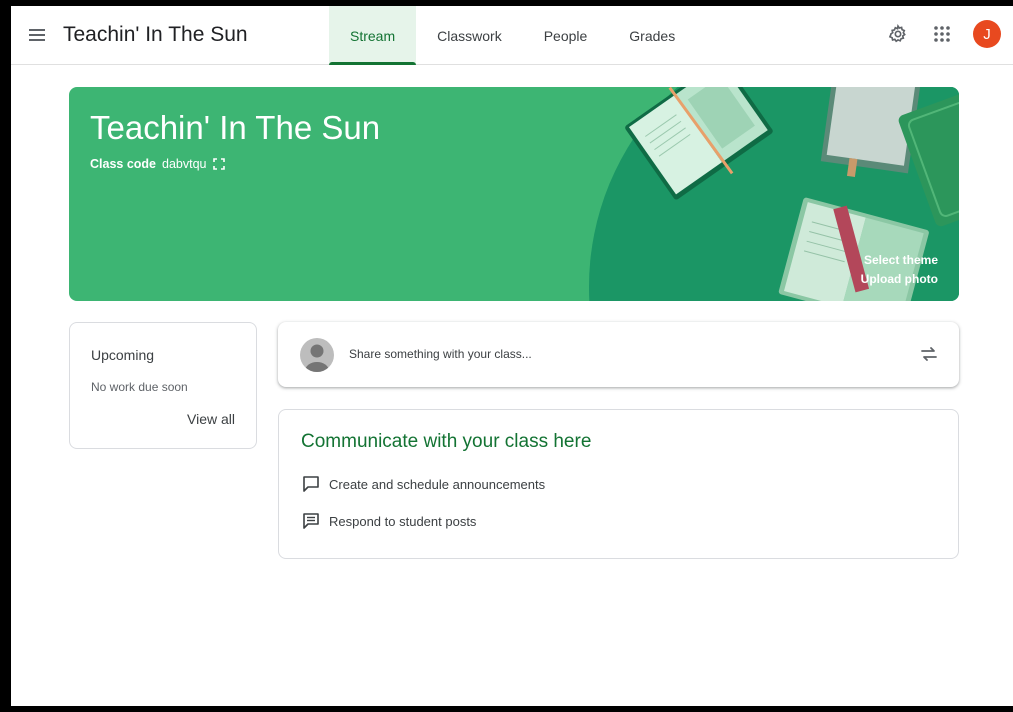  Describe the element at coordinates (373, 35) in the screenshot. I see `tab-stream: Stream` at that location.